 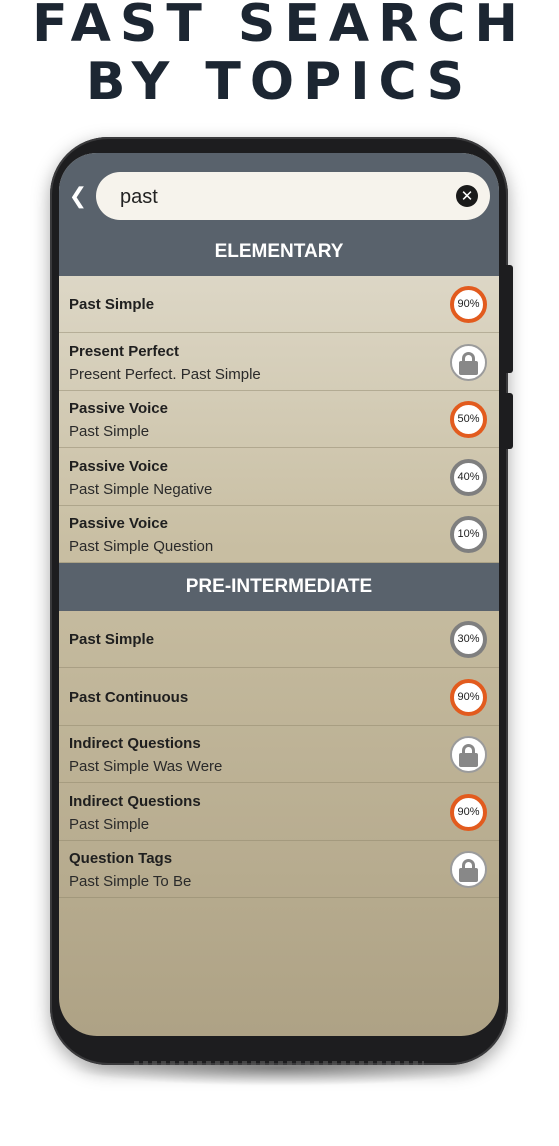 I want to click on topic-subtitle: Past Simple Was Were, so click(x=146, y=766).